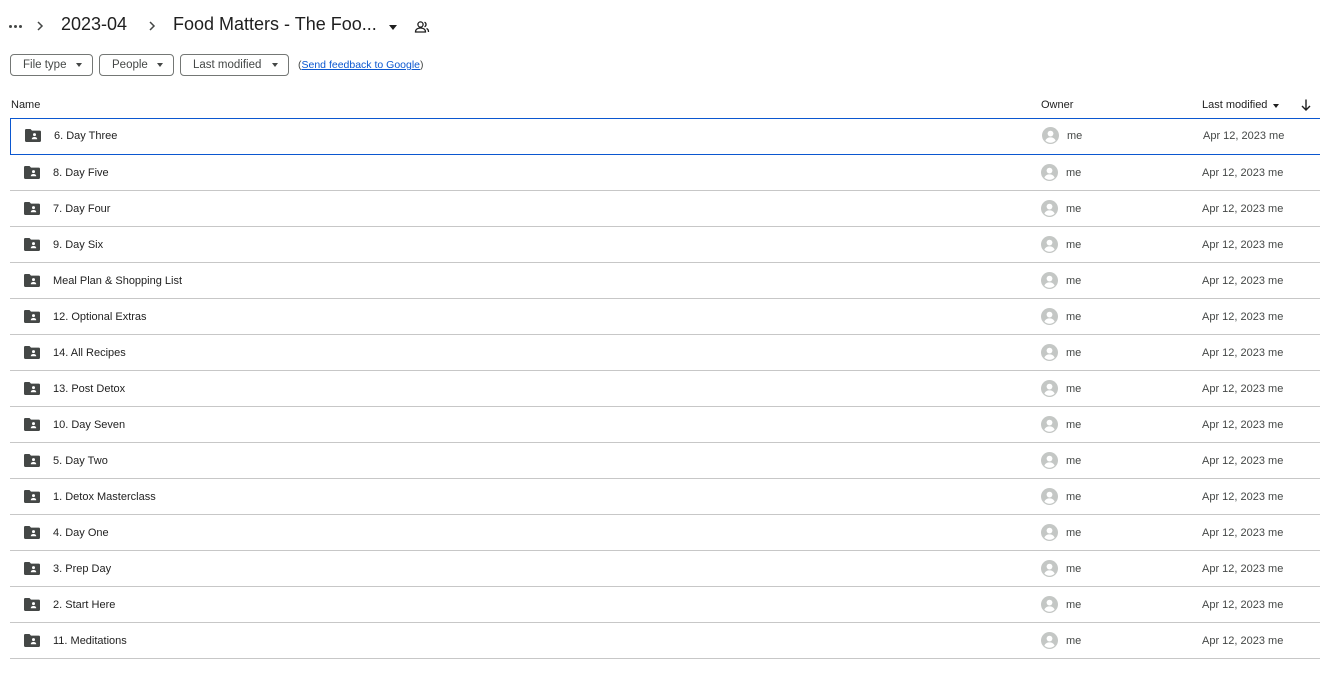 The width and height of the screenshot is (1320, 695). I want to click on feedback-paren-close: ), so click(422, 65).